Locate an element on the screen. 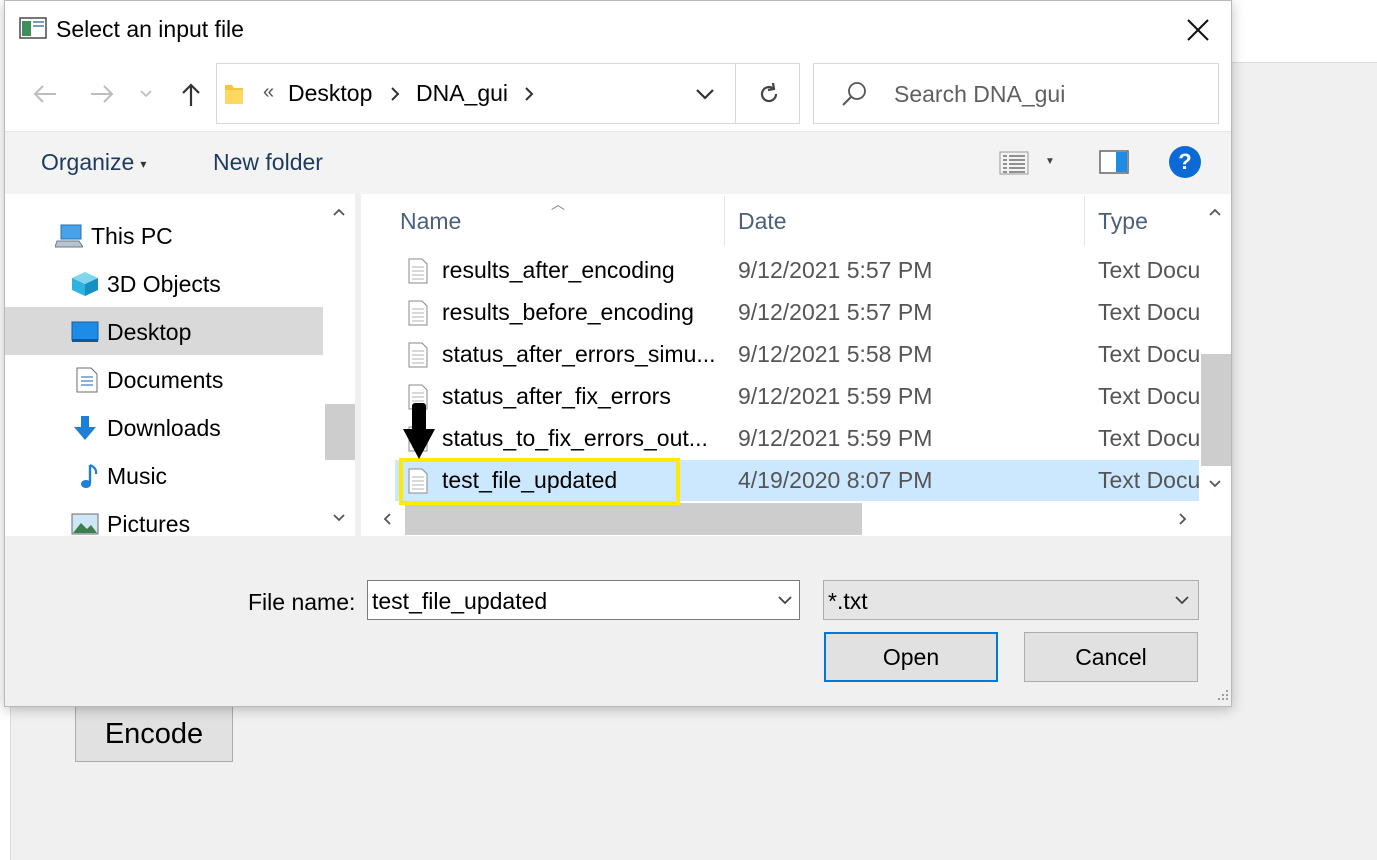 The image size is (1377, 860). scroll-right-button is located at coordinates (1183, 519).